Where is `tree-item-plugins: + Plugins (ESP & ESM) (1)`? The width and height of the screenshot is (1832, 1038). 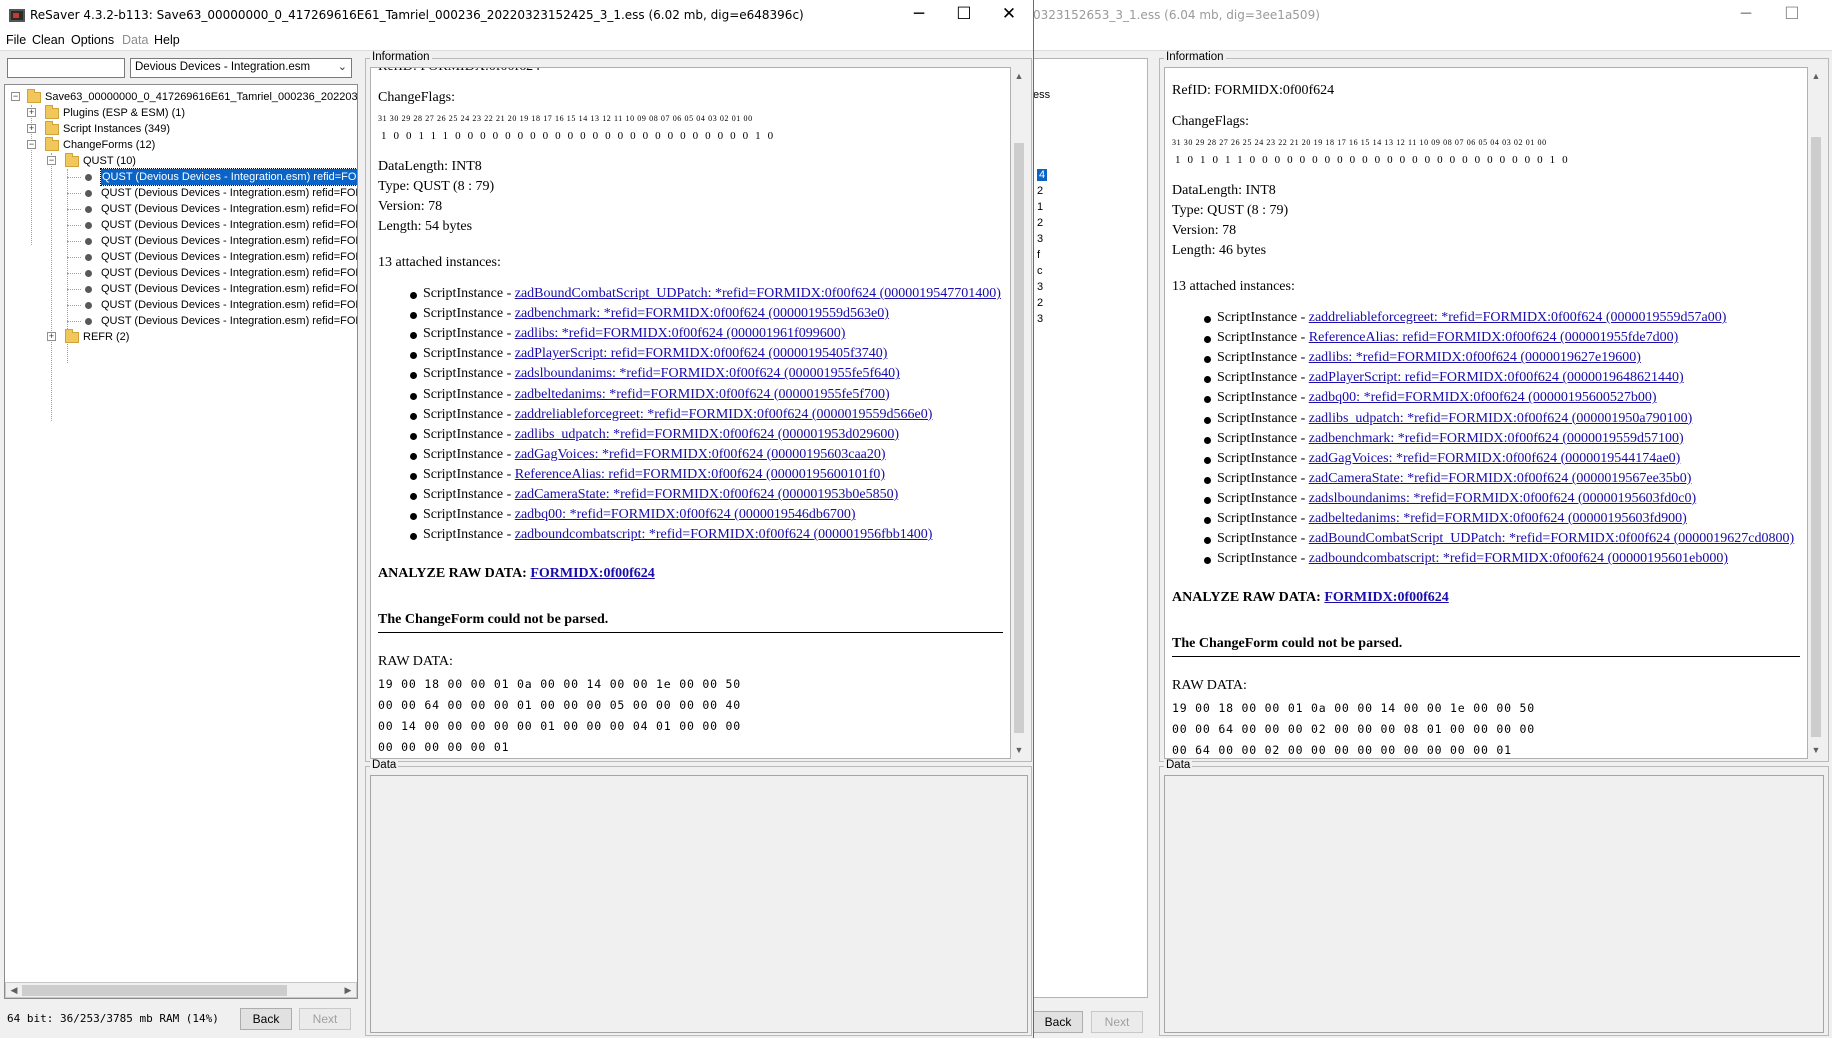
tree-item-plugins: + Plugins (ESP & ESM) (1) is located at coordinates (181, 113).